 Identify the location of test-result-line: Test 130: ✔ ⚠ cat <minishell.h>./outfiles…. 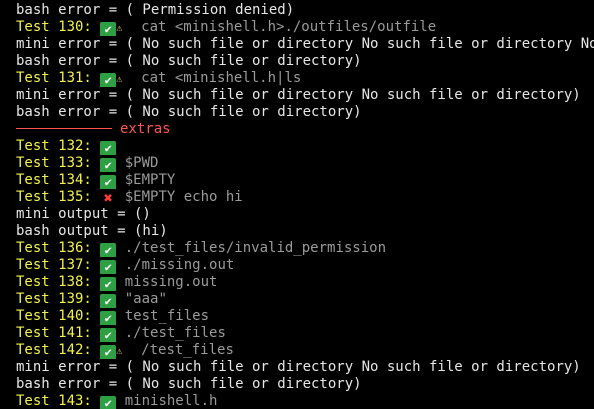
(305, 27).